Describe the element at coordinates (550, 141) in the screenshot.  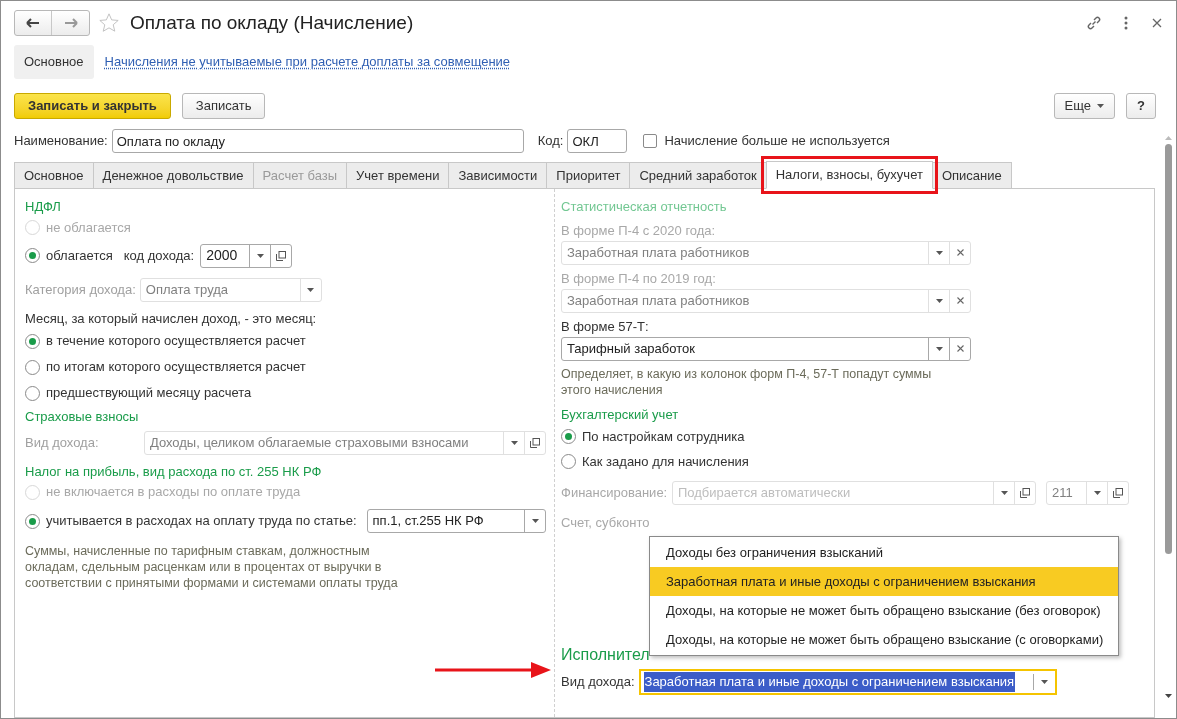
I see `field-label: Код:` at that location.